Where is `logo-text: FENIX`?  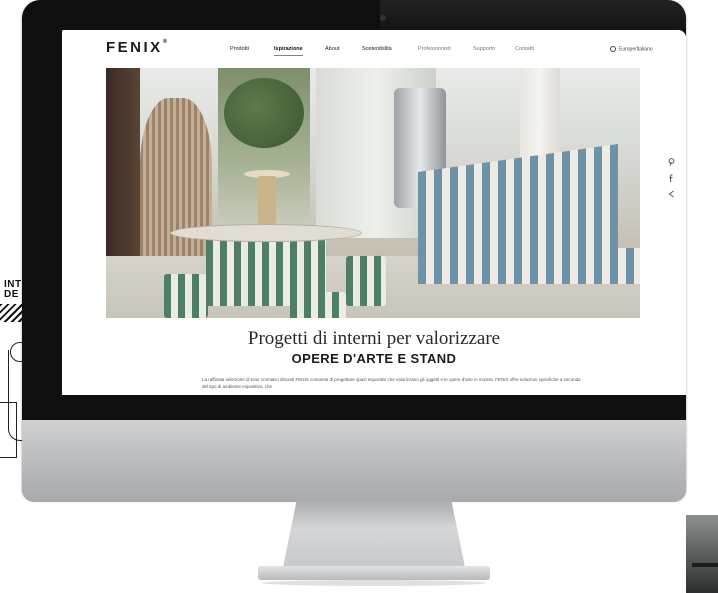
logo-text: FENIX is located at coordinates (134, 47).